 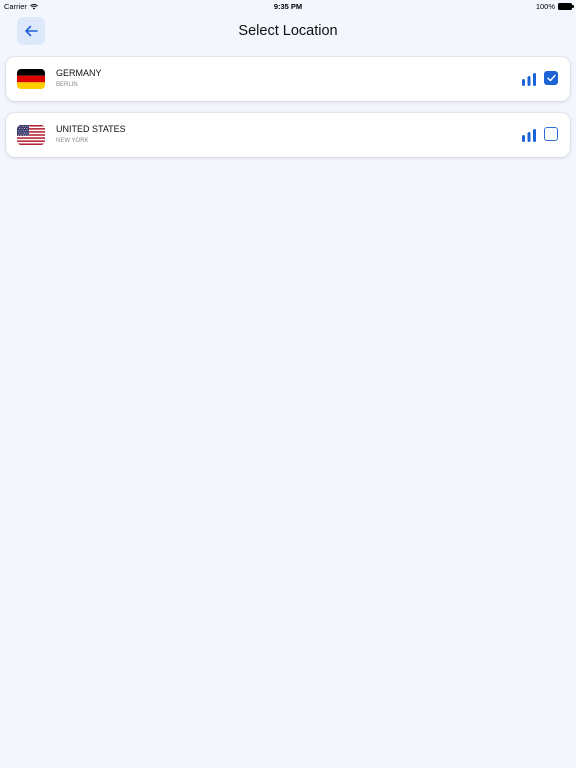 I want to click on usa-flag-icon, so click(x=31, y=135).